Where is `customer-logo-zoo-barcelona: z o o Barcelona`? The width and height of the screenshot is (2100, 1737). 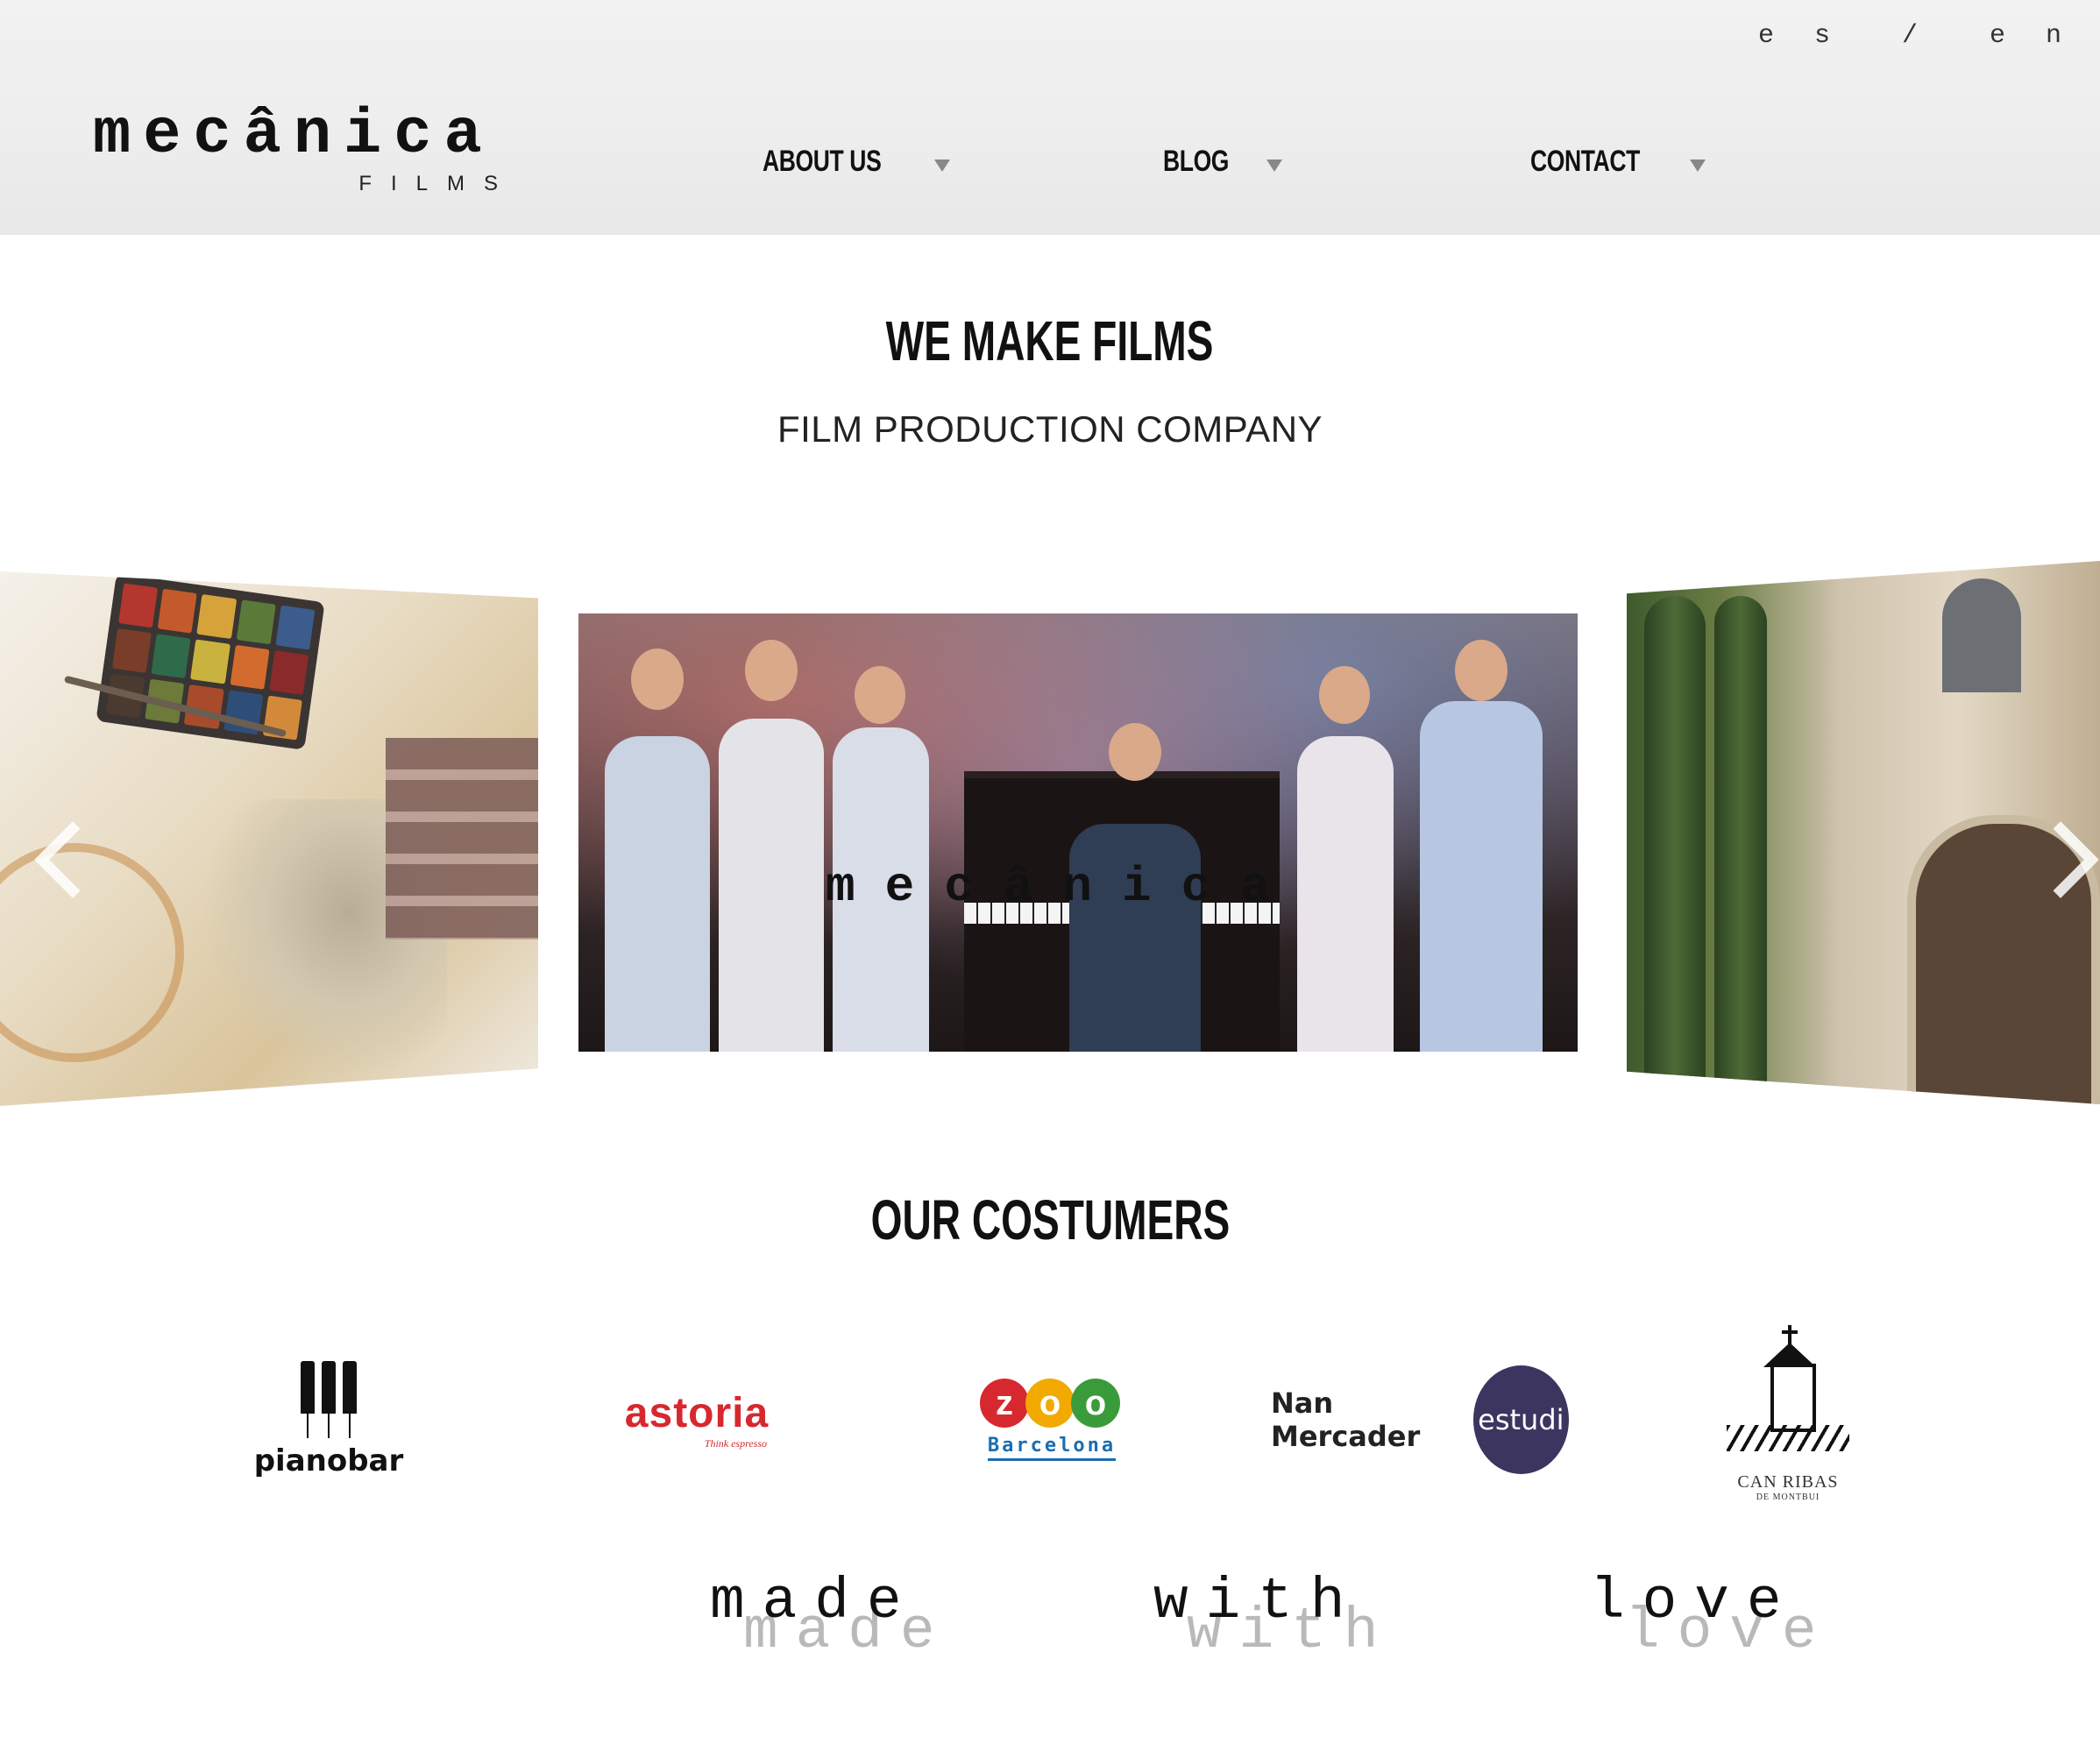 customer-logo-zoo-barcelona: z o o Barcelona is located at coordinates (1052, 1420).